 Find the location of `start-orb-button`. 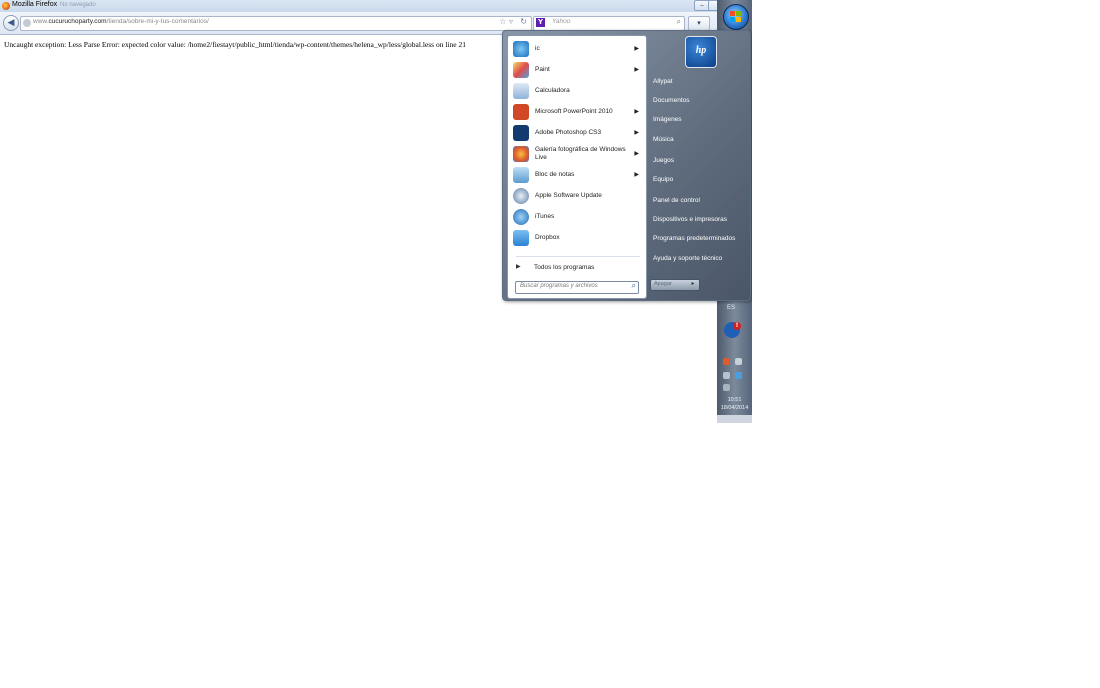

start-orb-button is located at coordinates (736, 17).